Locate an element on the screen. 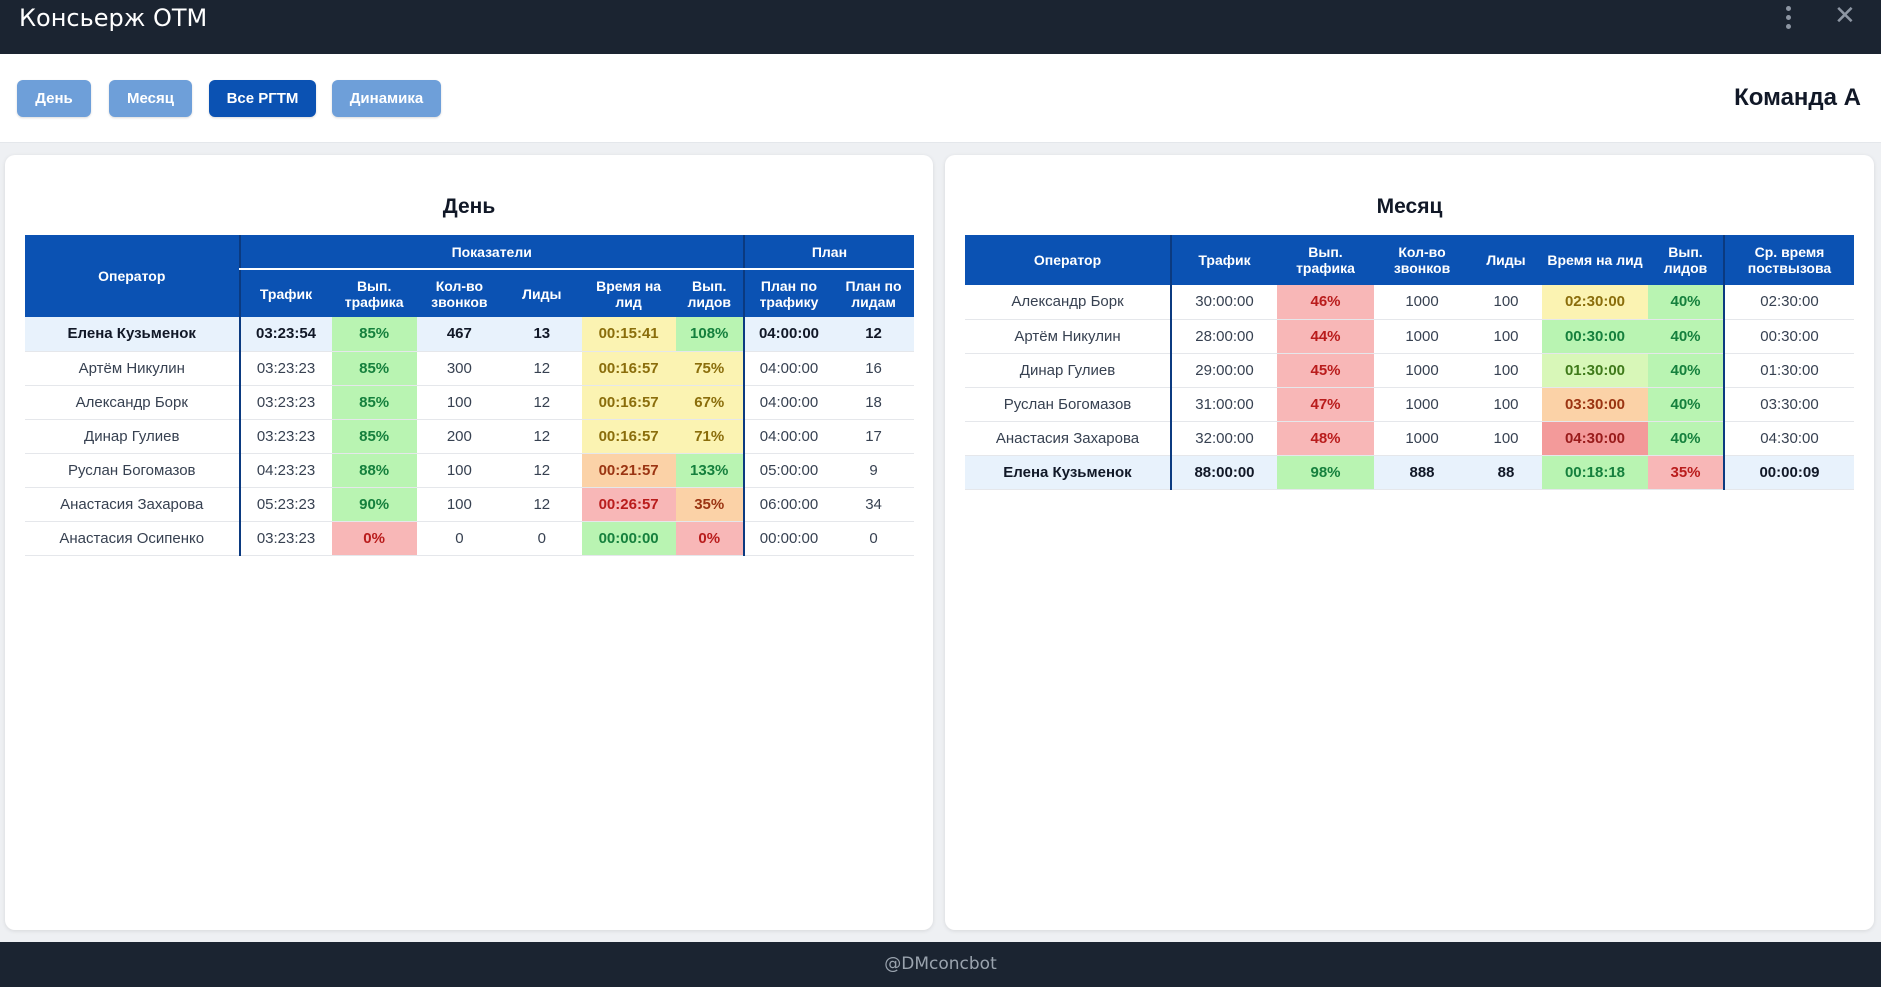 Image resolution: width=1881 pixels, height=987 pixels. day-header-traffic-pct: Вып. трафика is located at coordinates (374, 293).